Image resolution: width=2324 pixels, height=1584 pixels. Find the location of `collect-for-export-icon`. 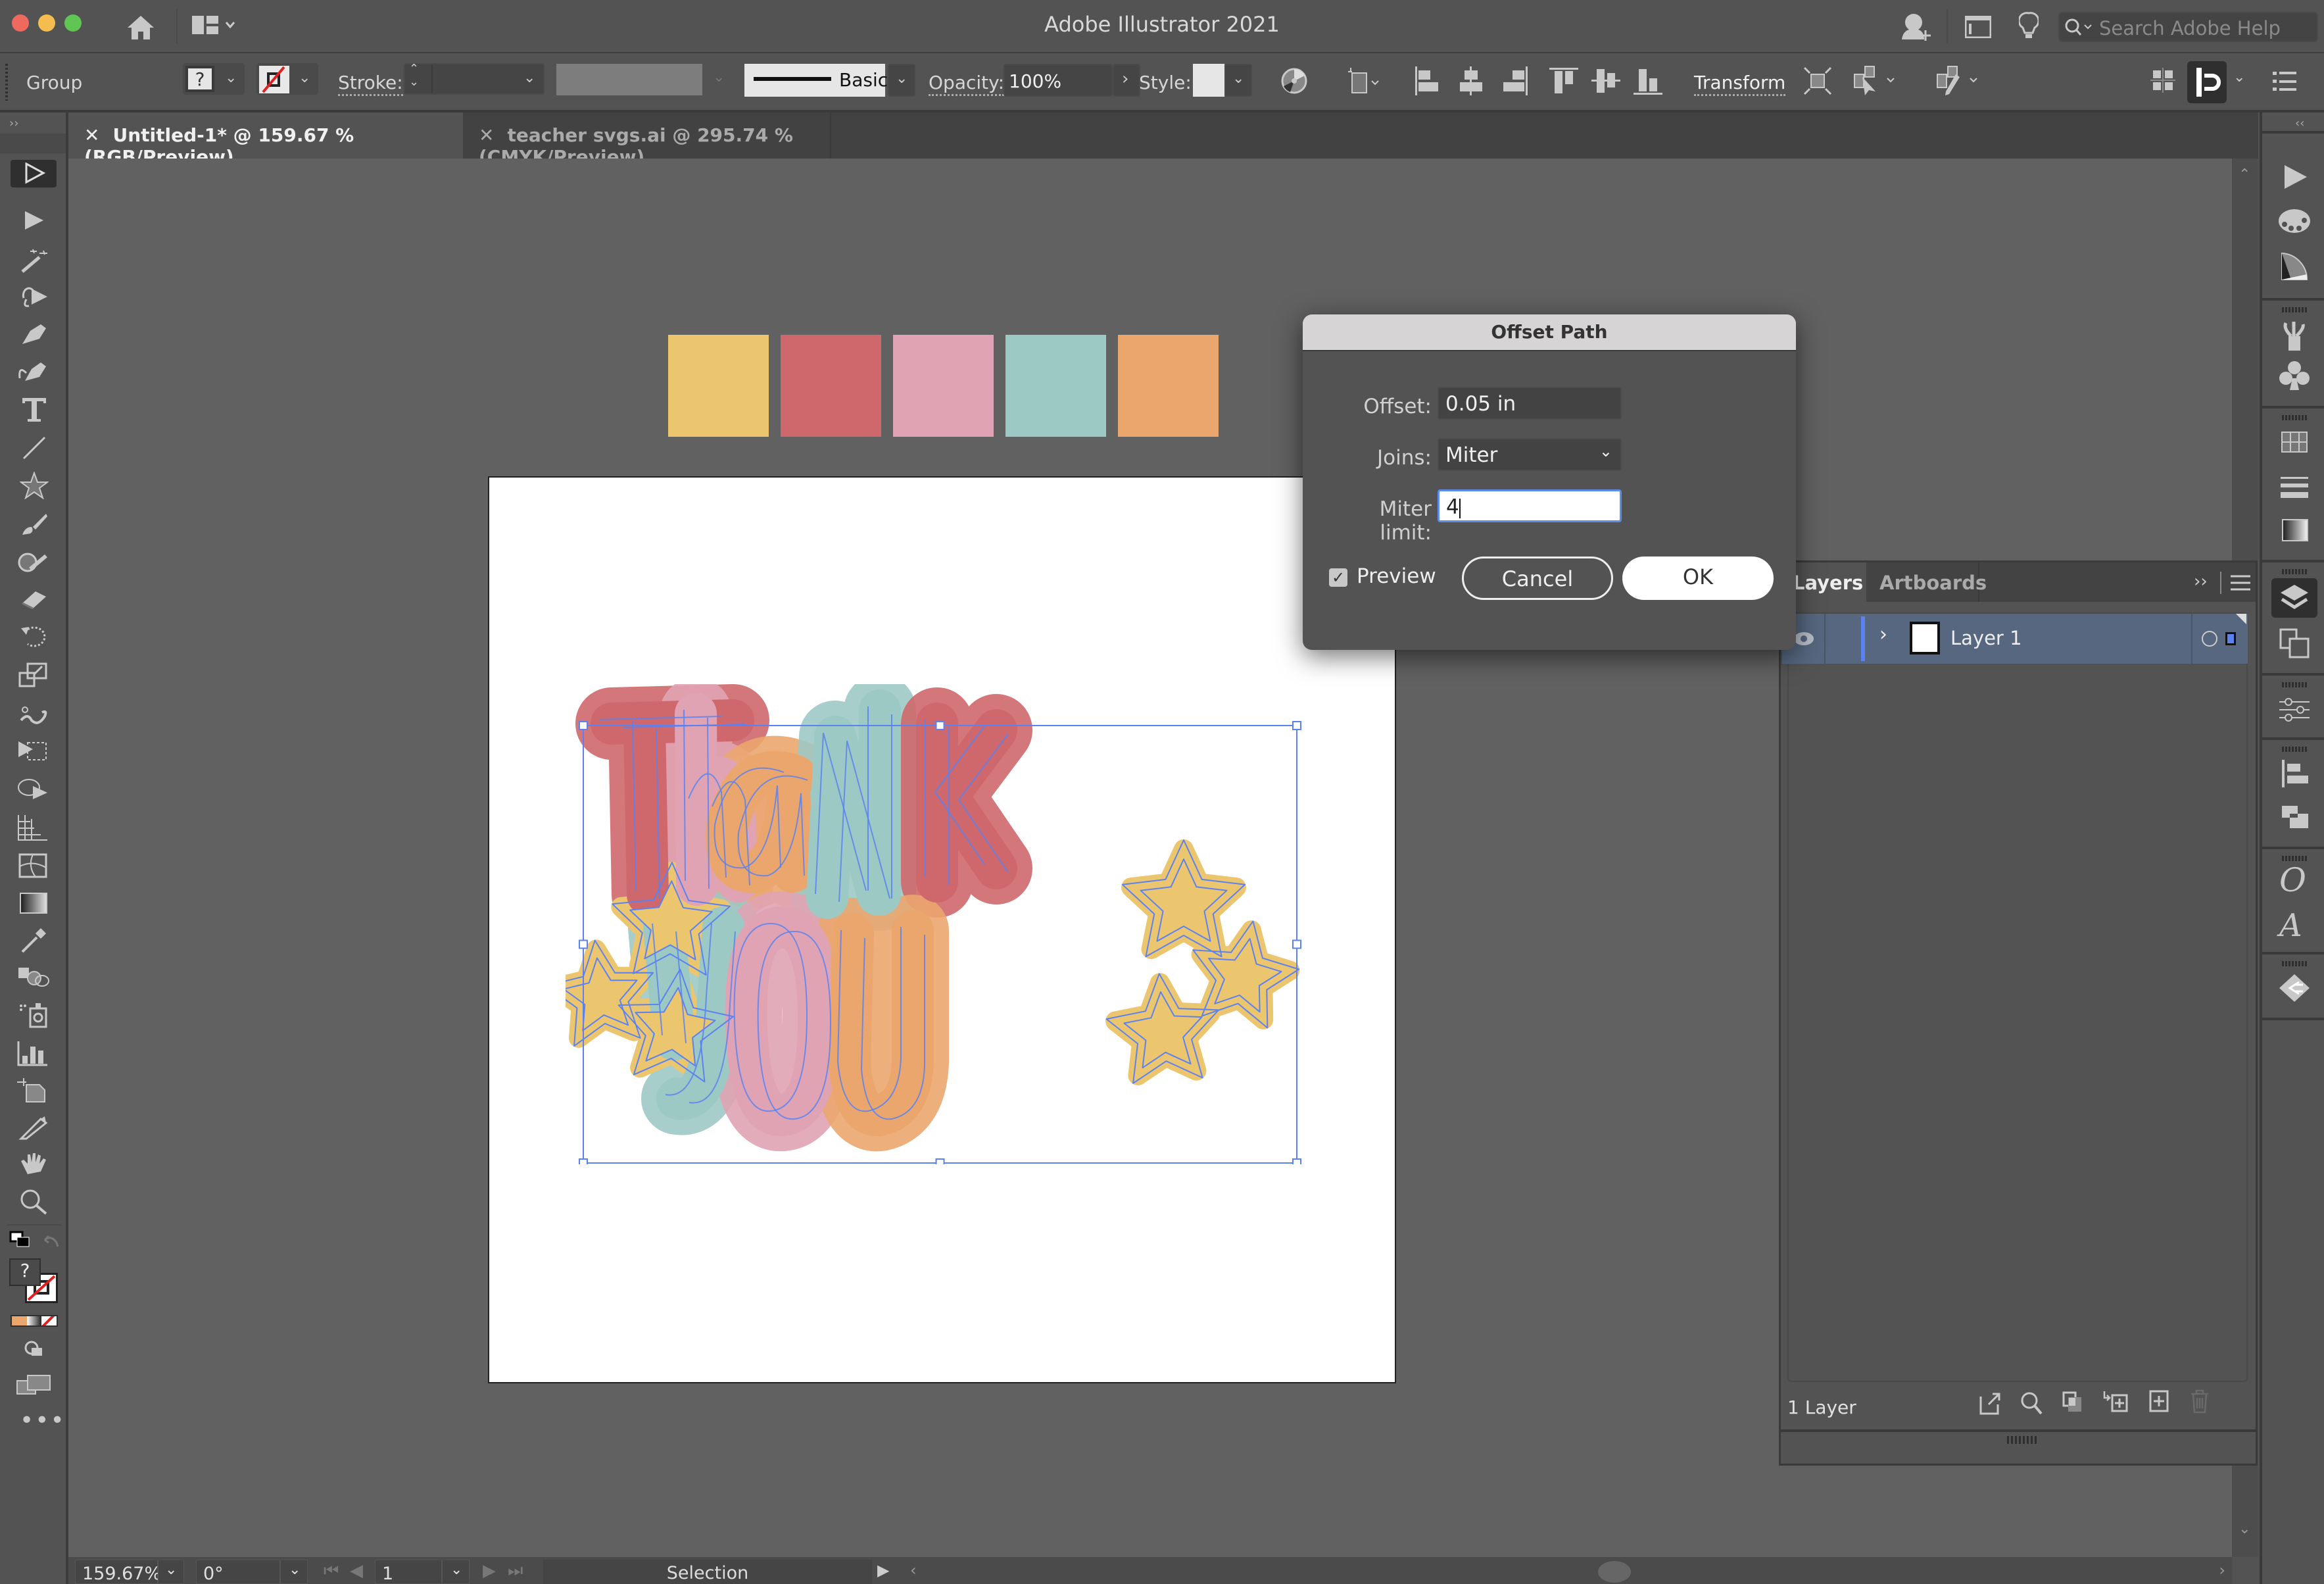

collect-for-export-icon is located at coordinates (1990, 1403).